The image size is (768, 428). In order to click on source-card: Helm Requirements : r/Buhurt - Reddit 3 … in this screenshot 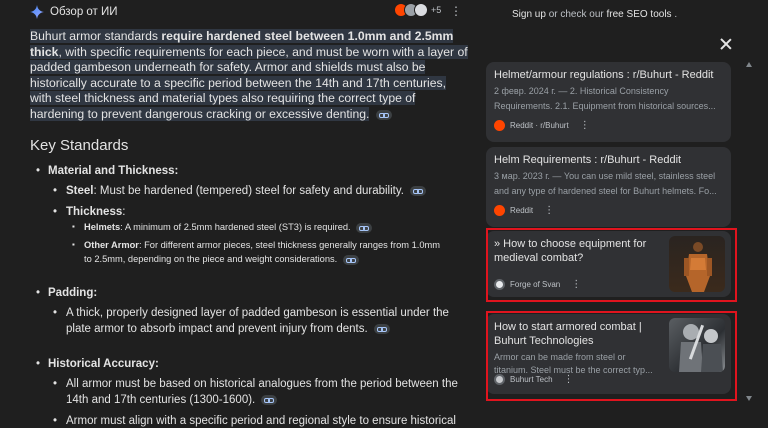, I will do `click(608, 187)`.